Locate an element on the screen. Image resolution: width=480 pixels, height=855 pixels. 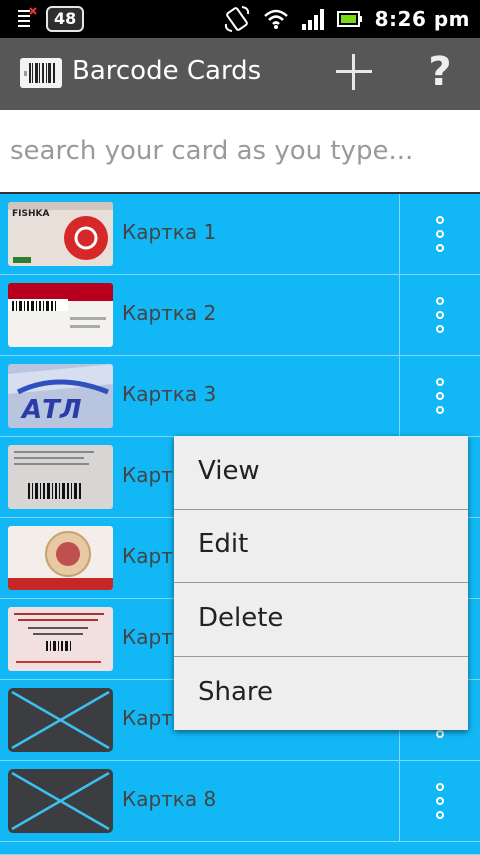
card-label: Картка 2 is located at coordinates (169, 313).